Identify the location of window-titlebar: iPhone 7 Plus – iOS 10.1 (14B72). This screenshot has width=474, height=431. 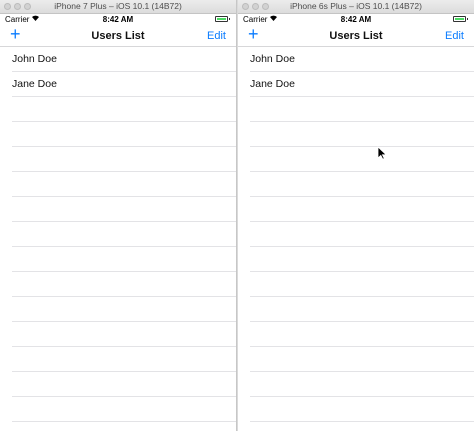
(118, 7).